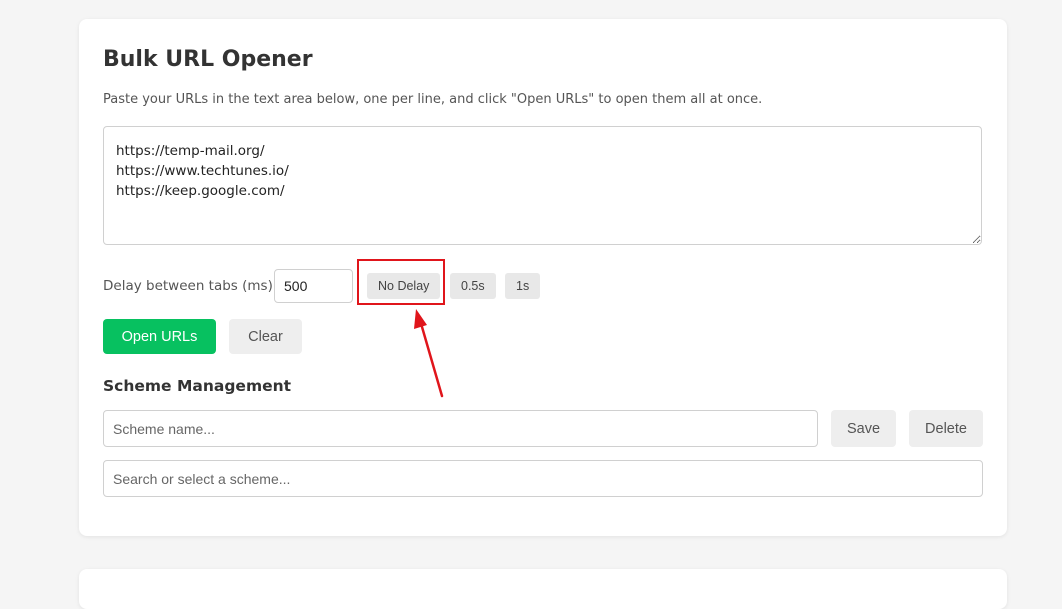  What do you see at coordinates (523, 286) in the screenshot?
I see `delay-1s-button: 1s` at bounding box center [523, 286].